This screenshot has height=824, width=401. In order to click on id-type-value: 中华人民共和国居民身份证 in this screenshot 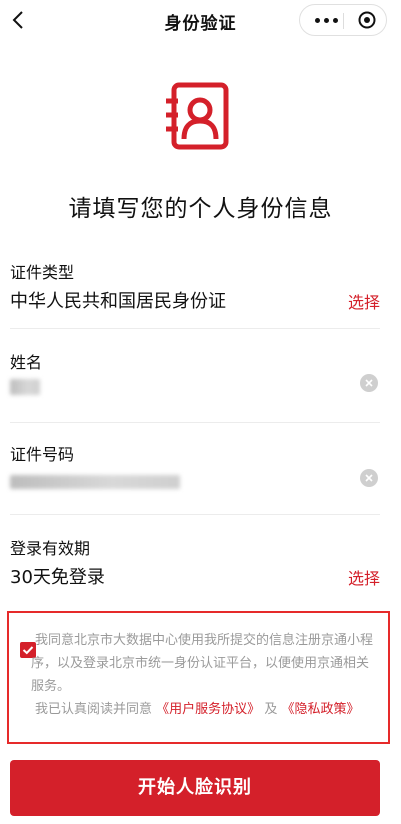, I will do `click(118, 301)`.